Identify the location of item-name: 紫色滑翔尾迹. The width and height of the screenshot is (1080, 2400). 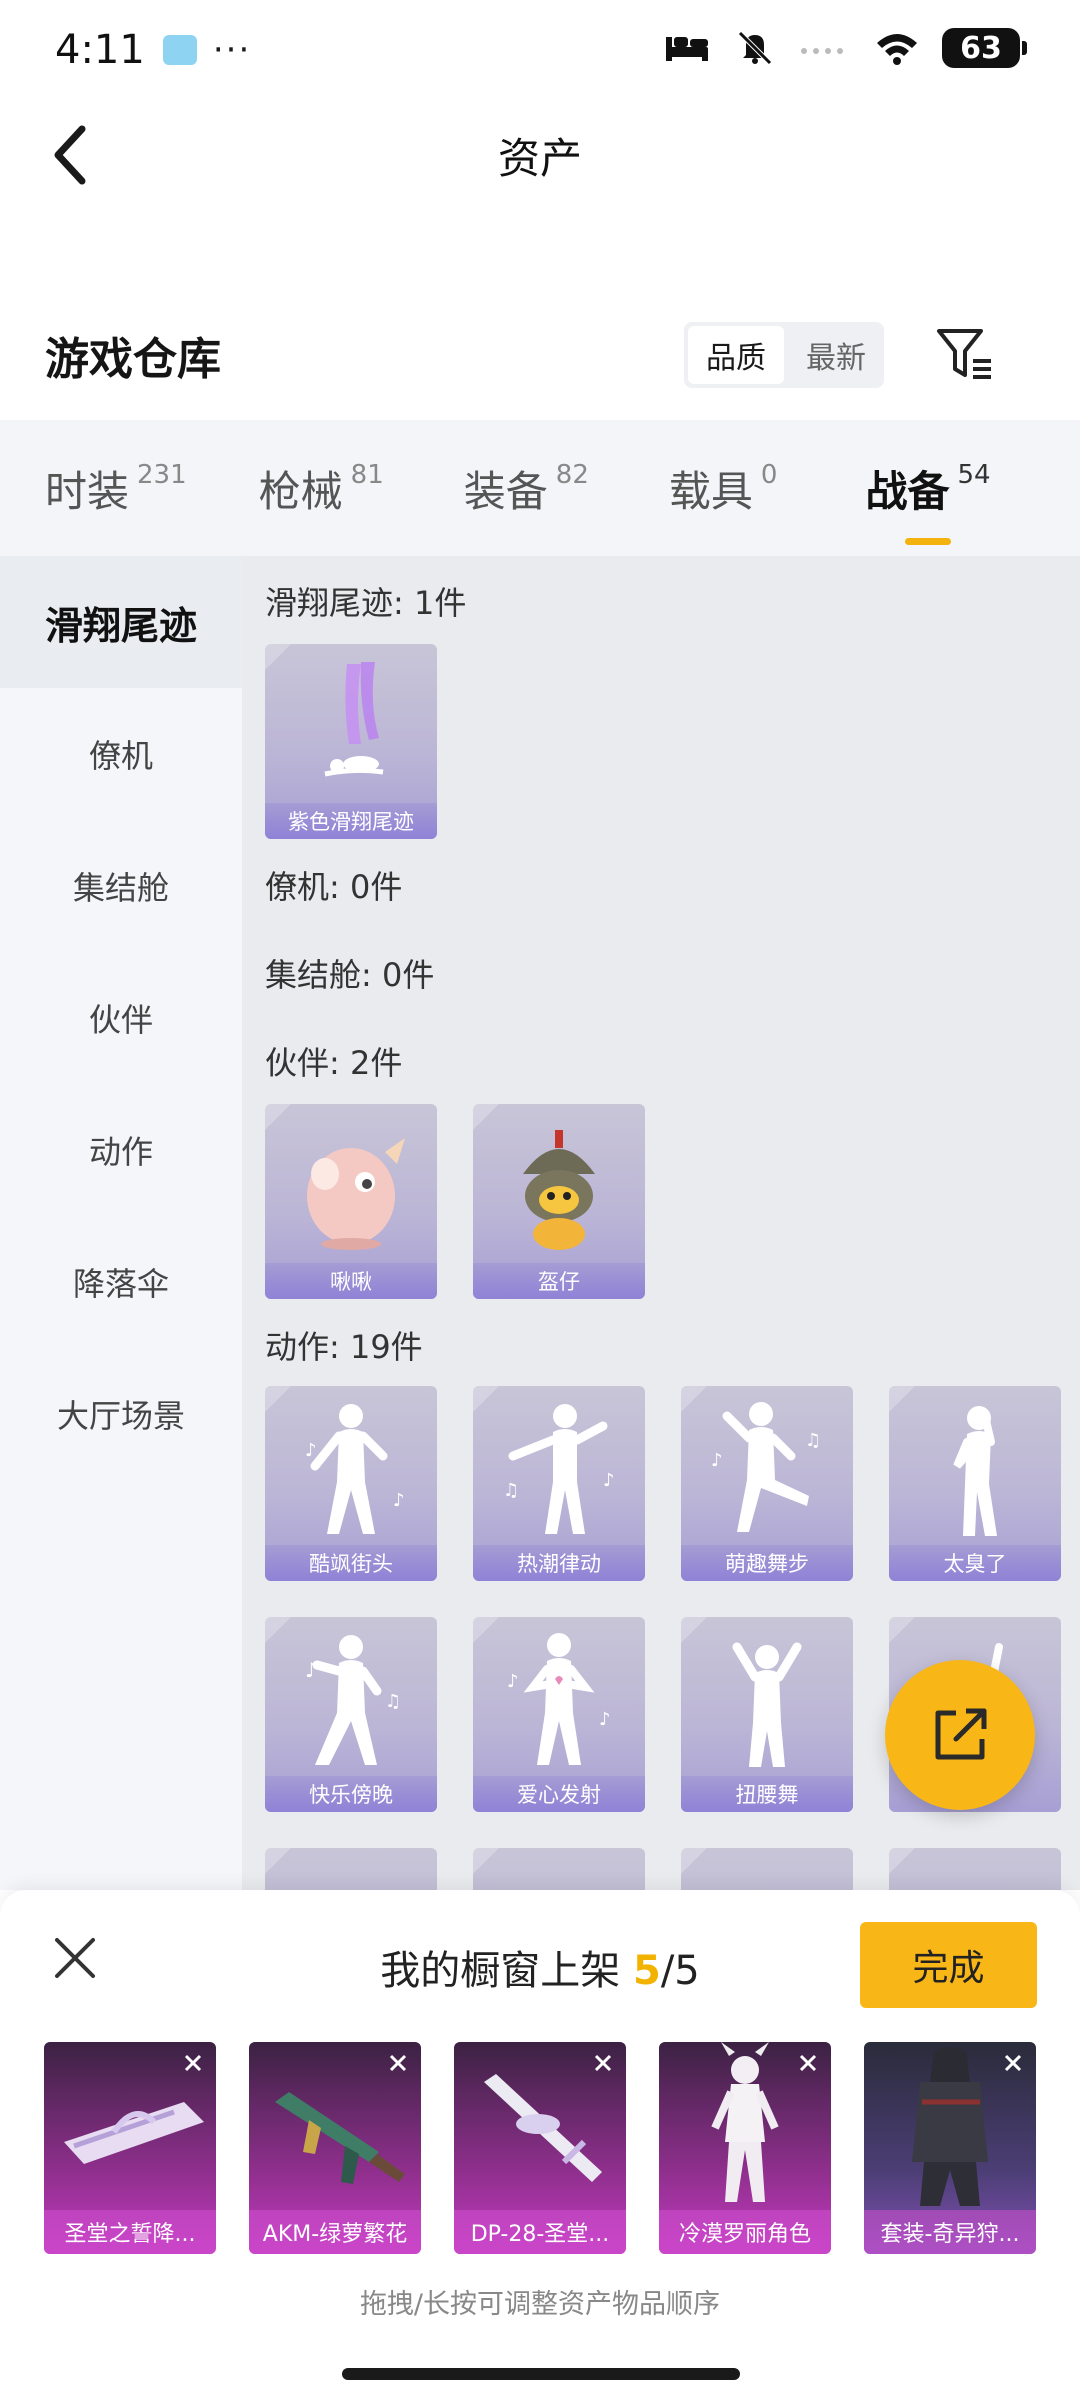
(351, 821).